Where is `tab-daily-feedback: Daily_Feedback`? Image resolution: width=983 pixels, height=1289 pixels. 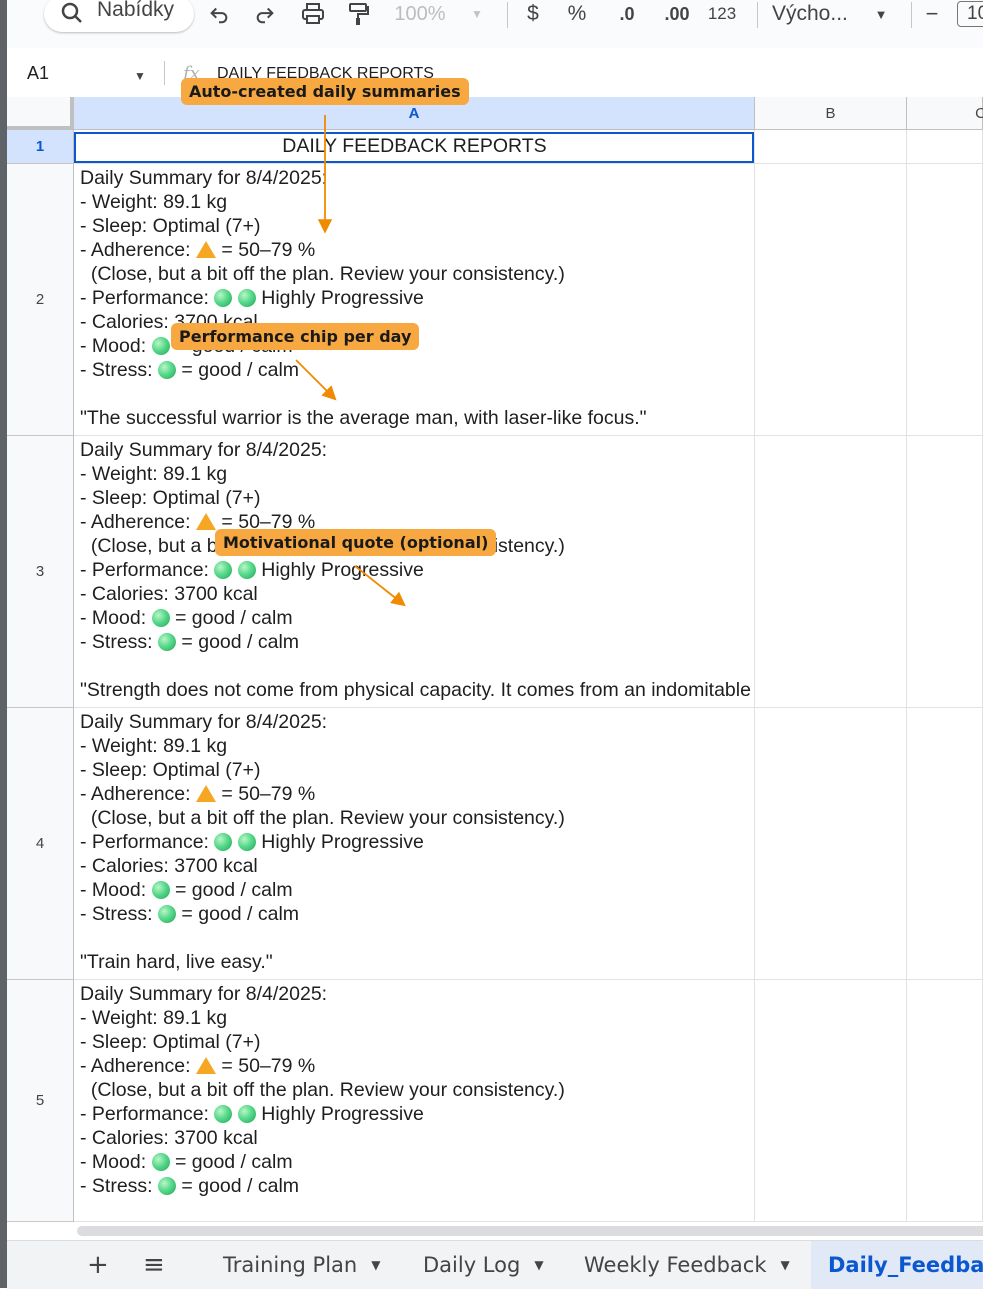 tab-daily-feedback: Daily_Feedback is located at coordinates (897, 1265).